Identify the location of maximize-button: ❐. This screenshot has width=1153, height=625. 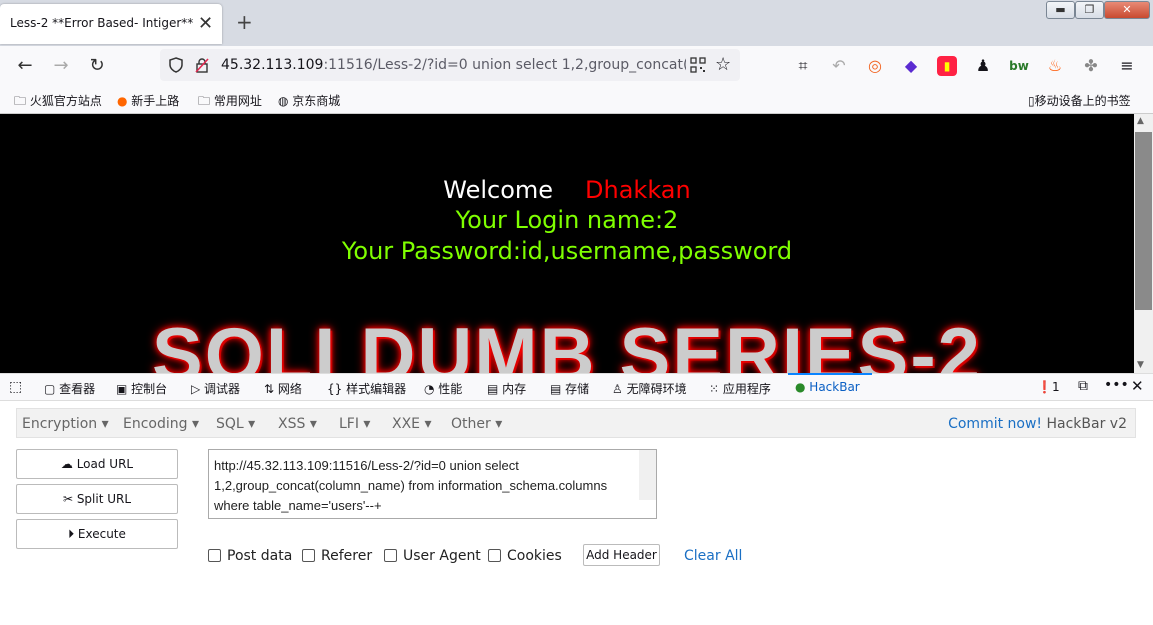
(1089, 10).